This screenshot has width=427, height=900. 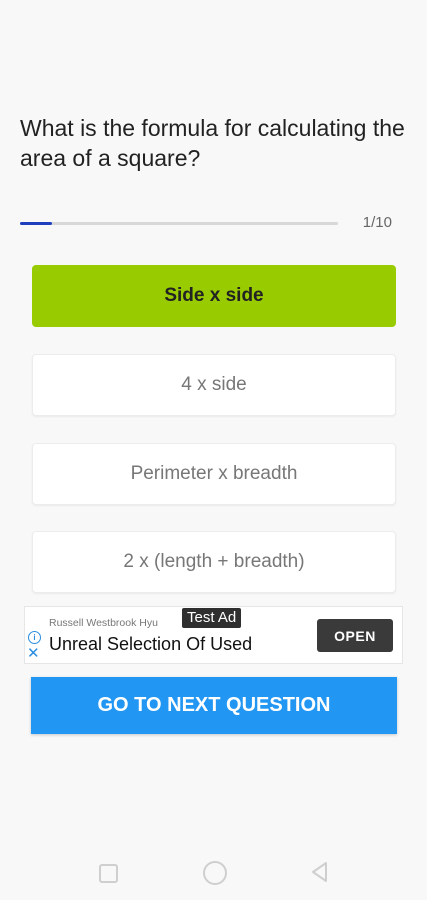 I want to click on system-navigation-bar, so click(x=213, y=872).